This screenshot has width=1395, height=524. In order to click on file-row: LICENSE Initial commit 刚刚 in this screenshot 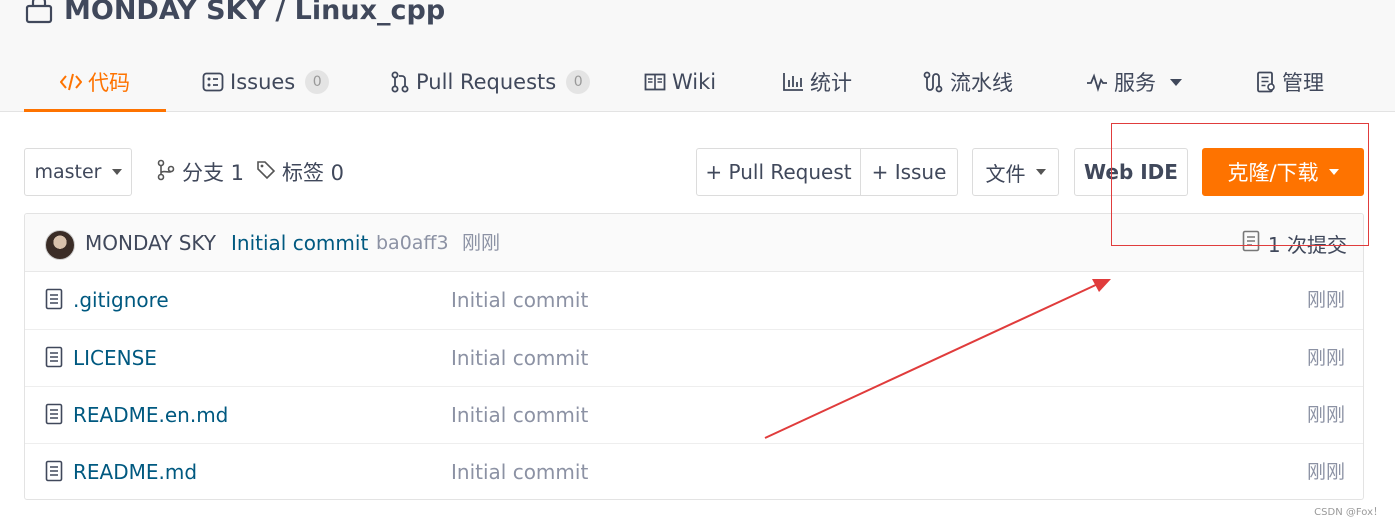, I will do `click(694, 357)`.